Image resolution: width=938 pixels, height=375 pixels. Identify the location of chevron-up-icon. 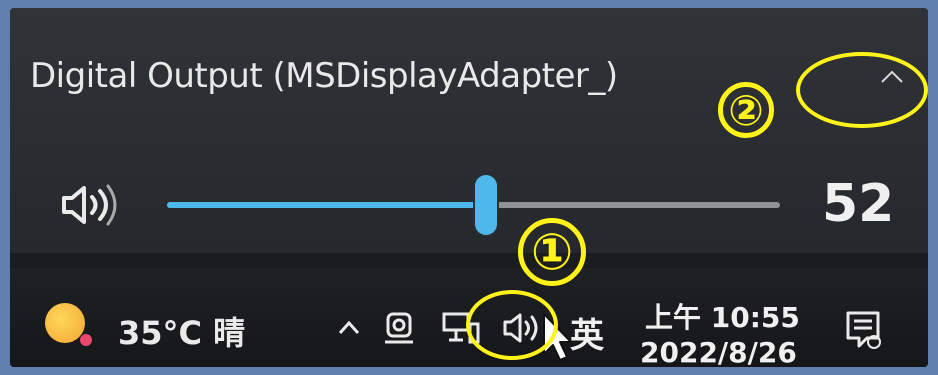
(349, 328).